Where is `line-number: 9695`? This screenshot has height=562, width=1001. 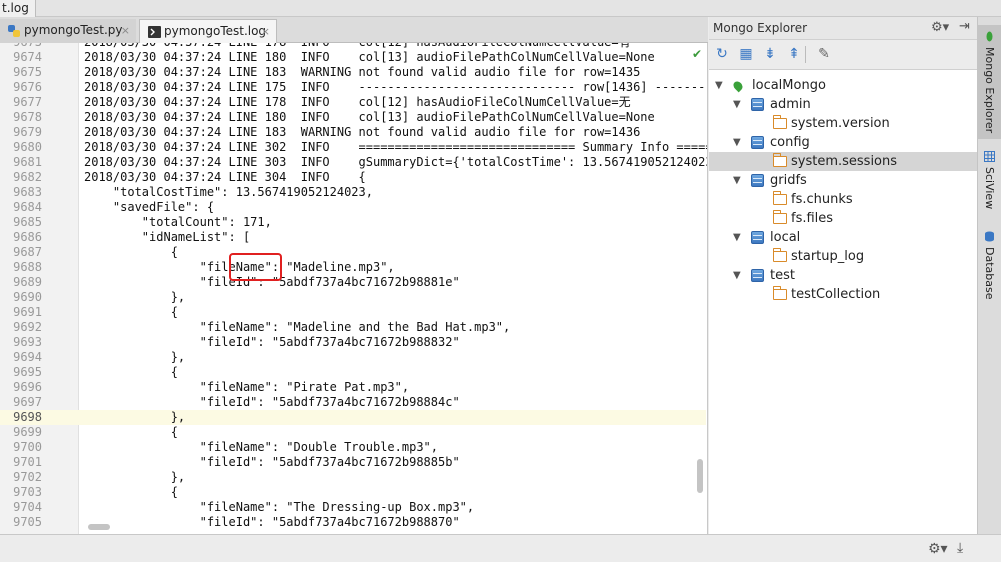 line-number: 9695 is located at coordinates (27, 372).